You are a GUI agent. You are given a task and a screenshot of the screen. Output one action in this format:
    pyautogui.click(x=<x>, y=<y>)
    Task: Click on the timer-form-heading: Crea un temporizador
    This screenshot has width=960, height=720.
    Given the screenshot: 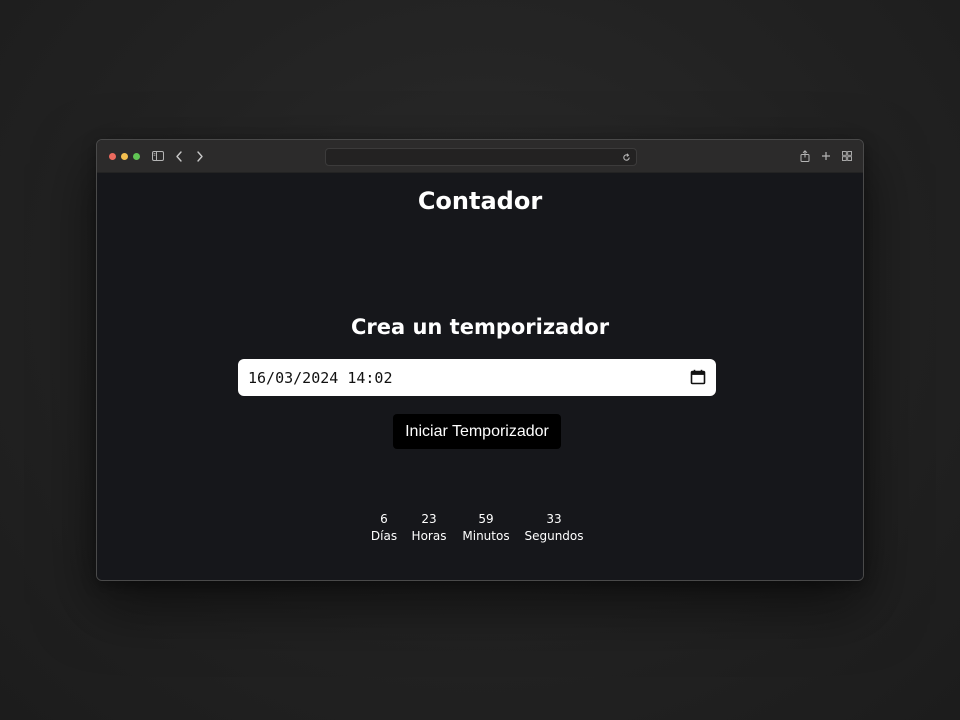 What is the action you would take?
    pyautogui.click(x=480, y=327)
    